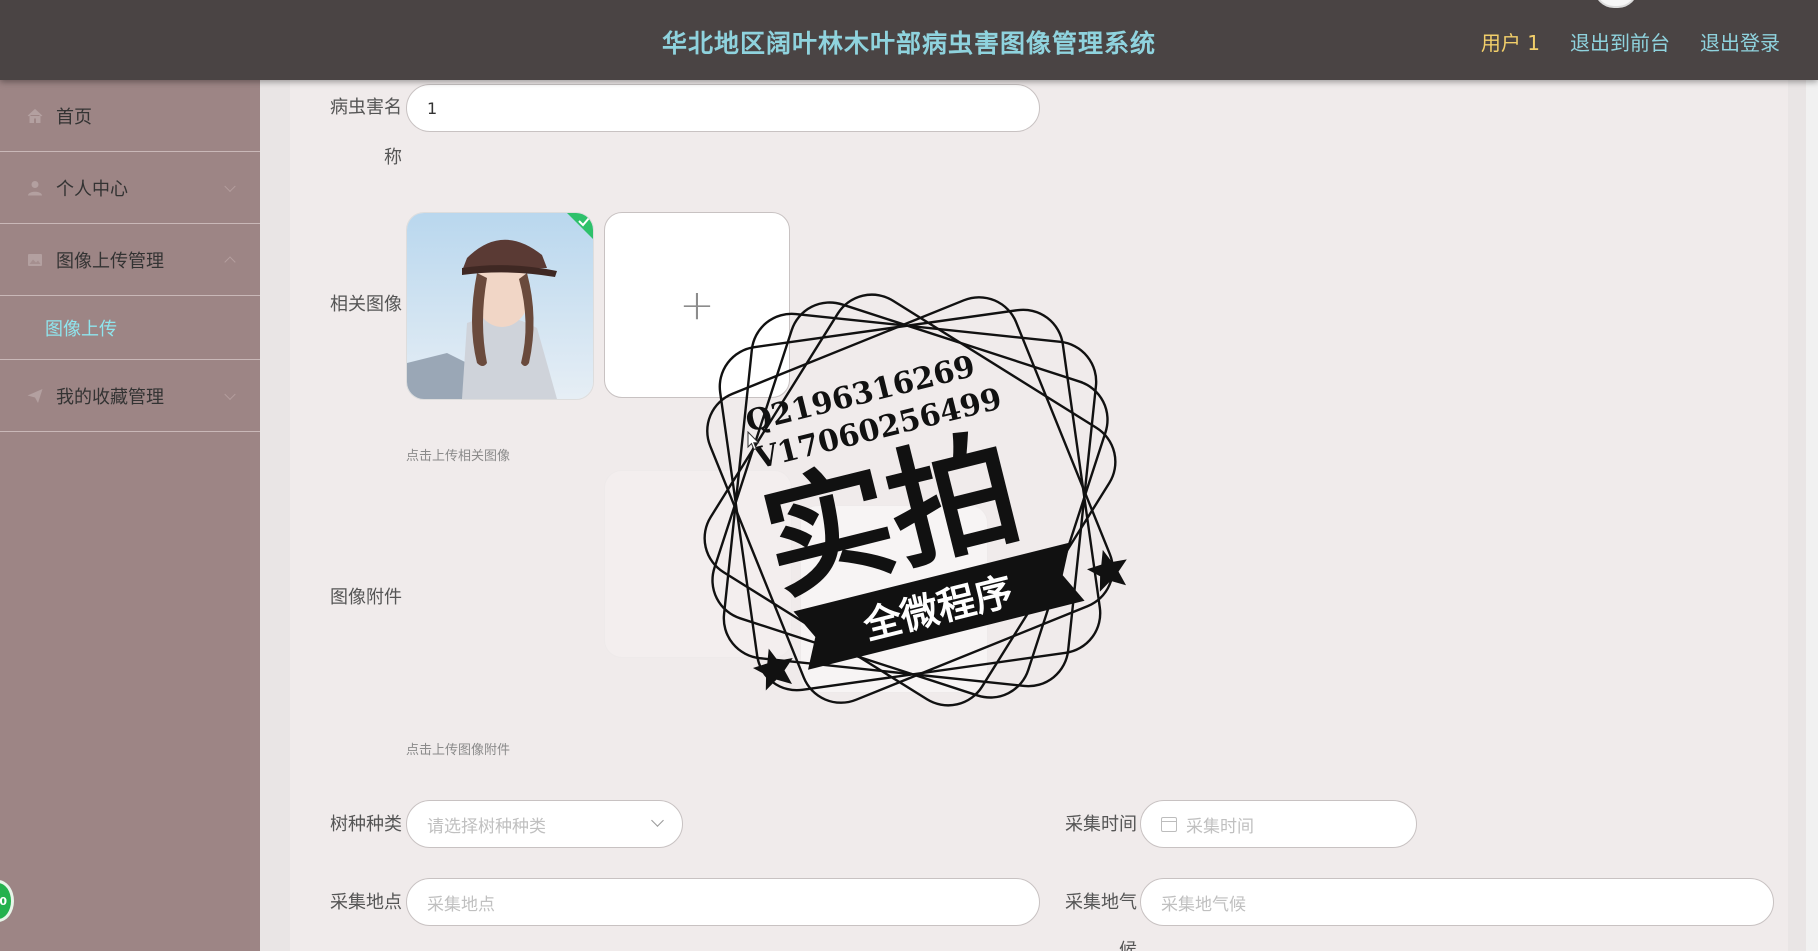 This screenshot has height=951, width=1818. Describe the element at coordinates (351, 133) in the screenshot. I see `pest-name-label: 病虫害名 称` at that location.